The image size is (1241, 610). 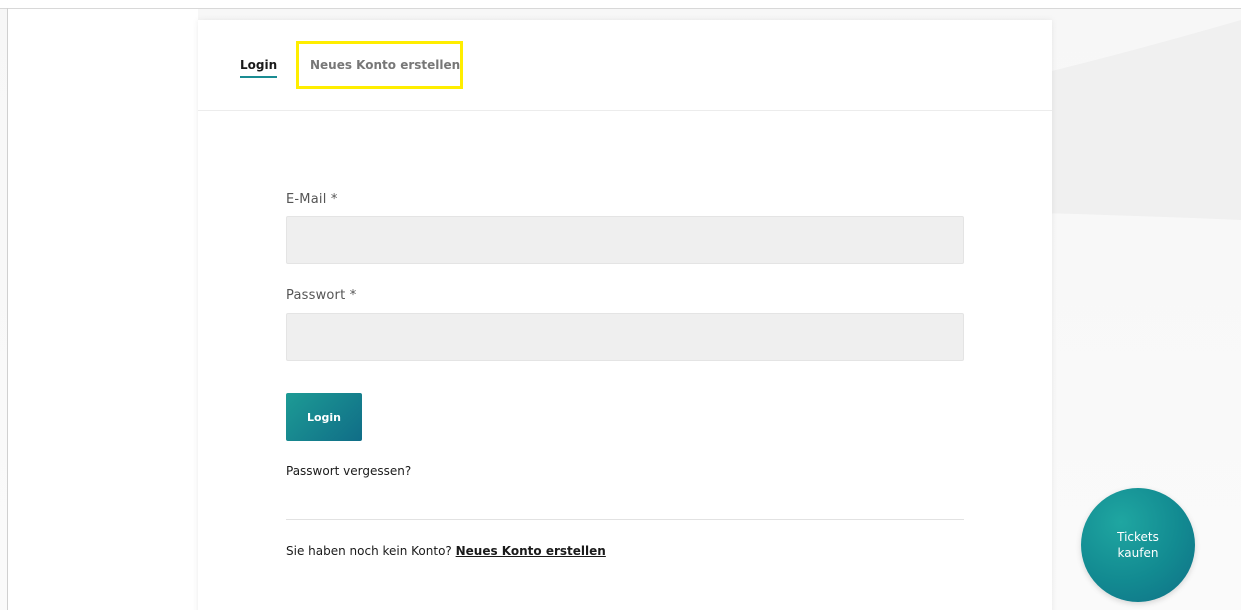 I want to click on buy-tickets-line2: kaufen, so click(x=1138, y=553).